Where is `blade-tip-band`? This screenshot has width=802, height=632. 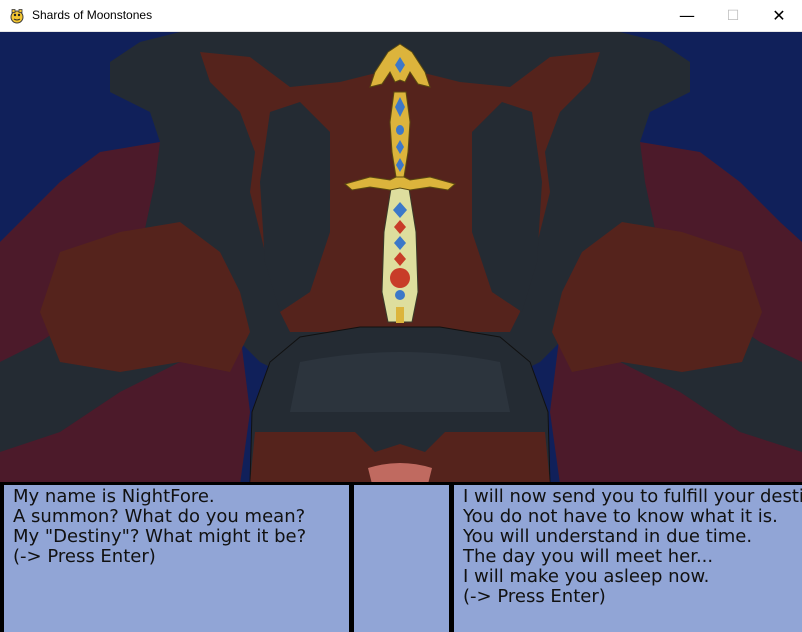
blade-tip-band is located at coordinates (400, 315).